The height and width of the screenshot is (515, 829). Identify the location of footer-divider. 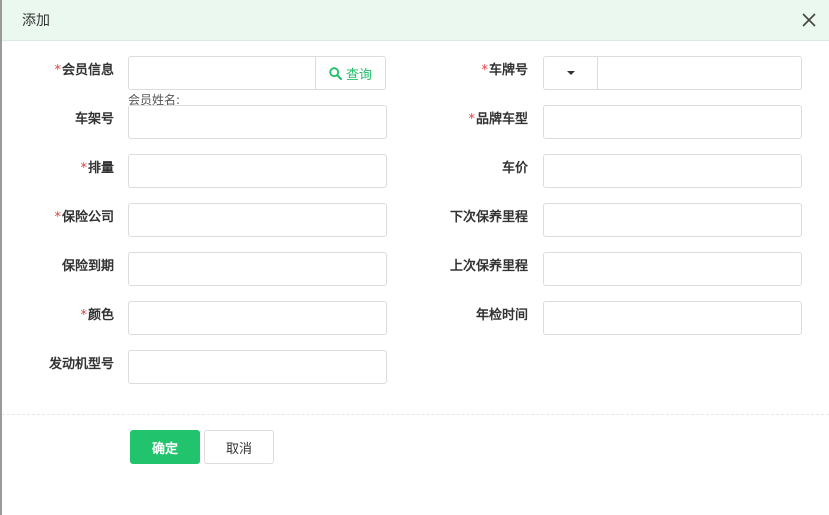
(415, 414).